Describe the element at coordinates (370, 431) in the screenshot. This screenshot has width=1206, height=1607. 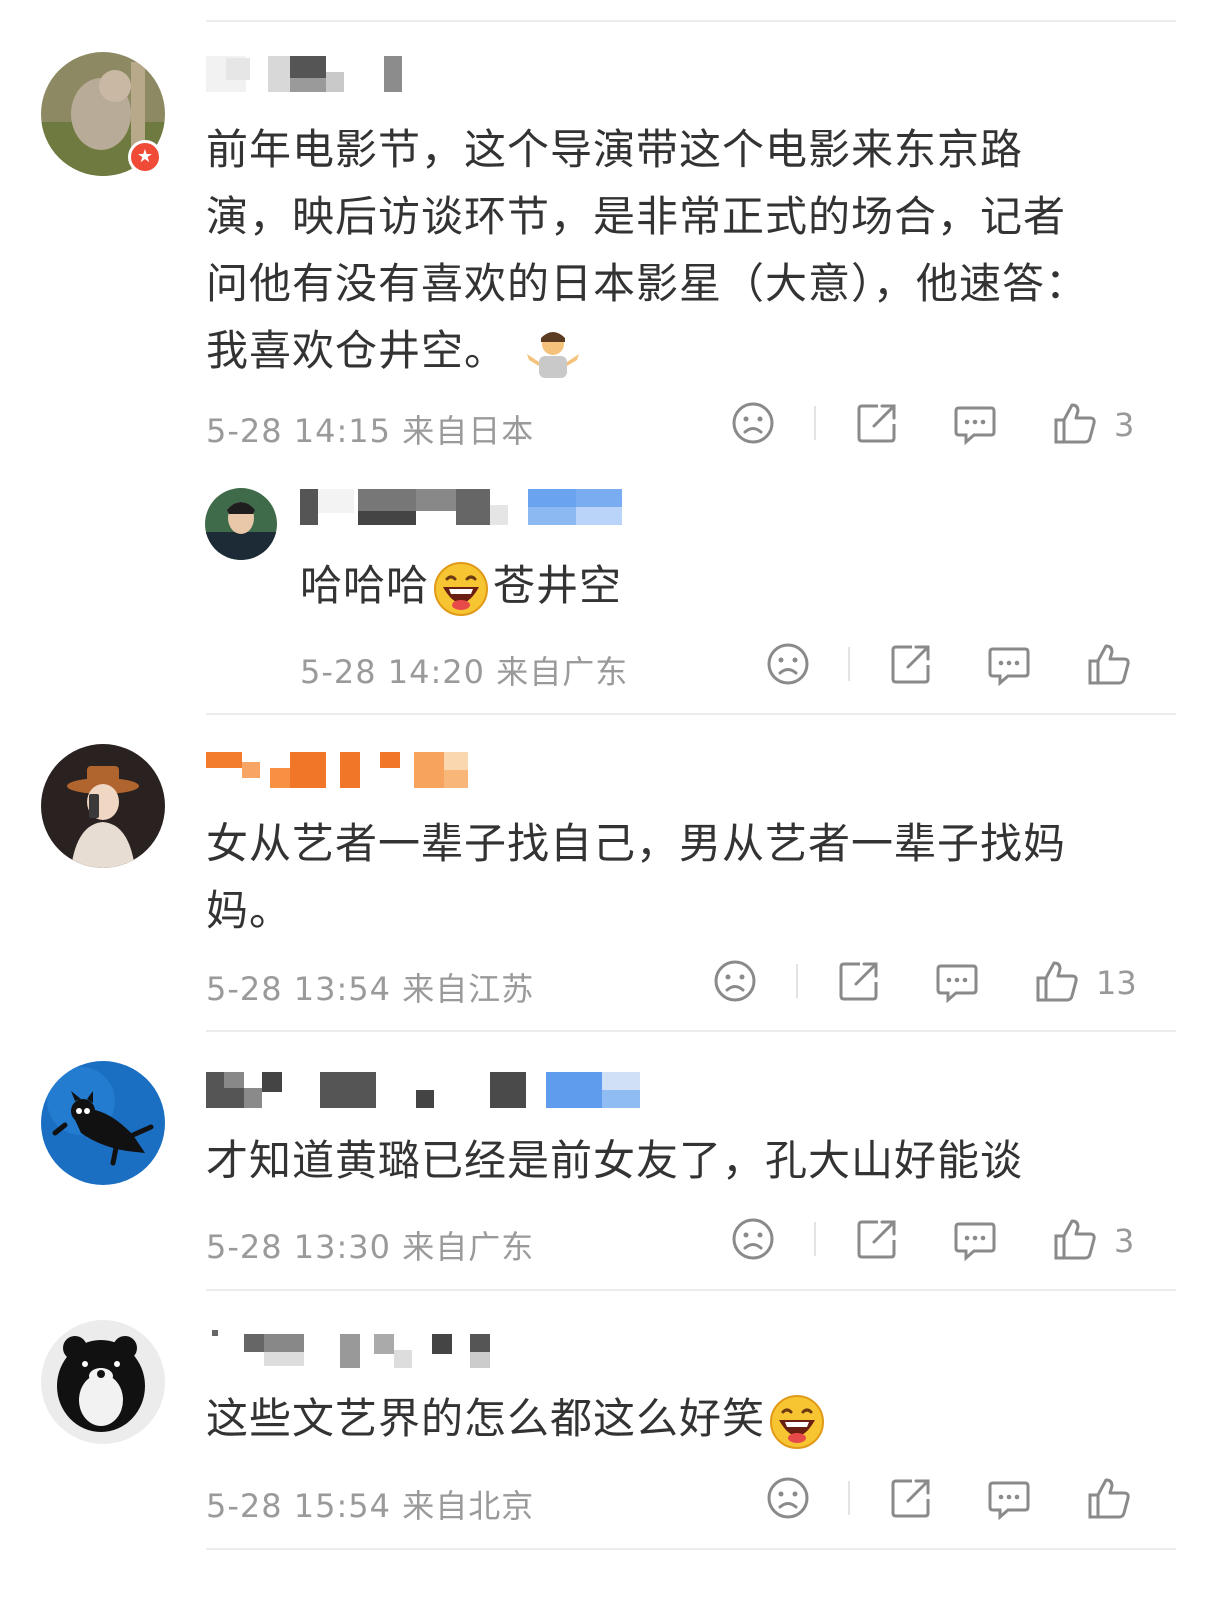
I see `timestamp-location: 5-28 14:15 来自日本` at that location.